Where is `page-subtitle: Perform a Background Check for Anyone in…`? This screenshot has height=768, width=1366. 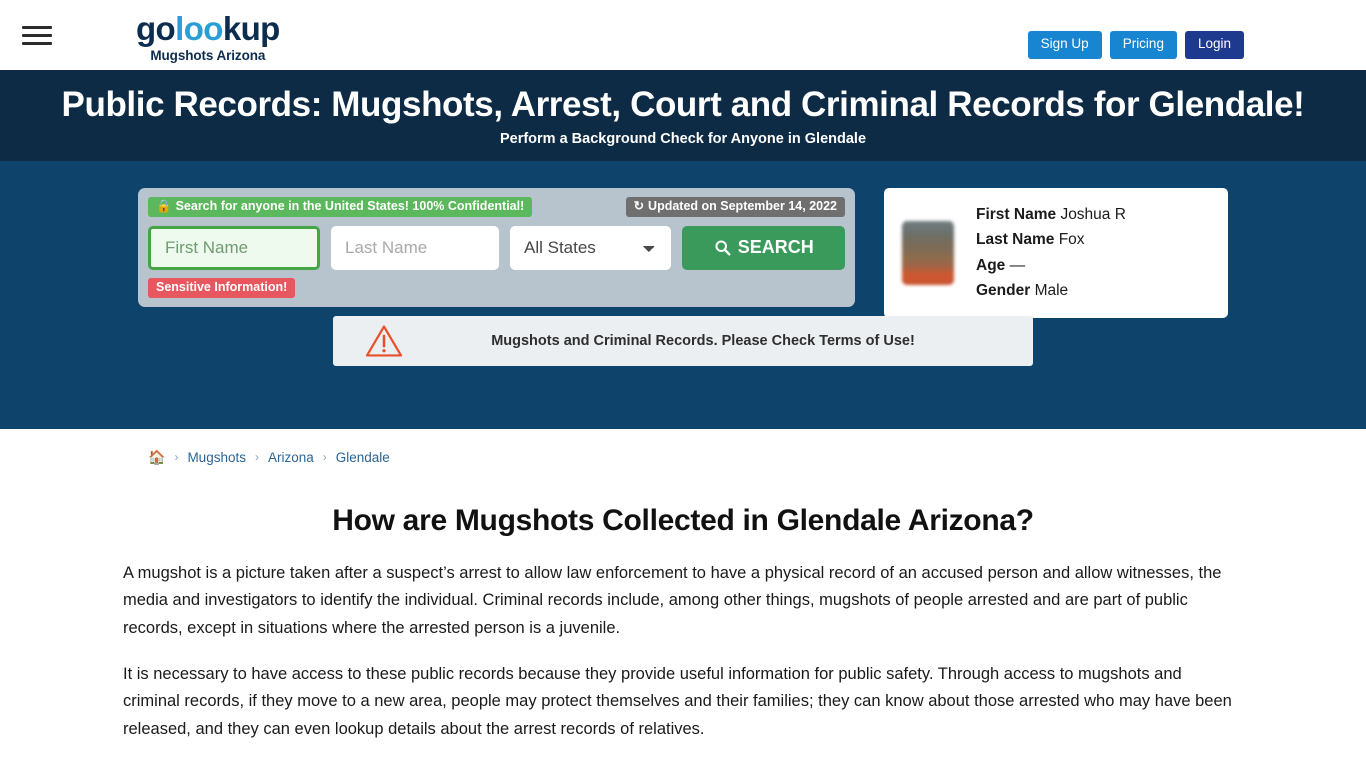 page-subtitle: Perform a Background Check for Anyone in… is located at coordinates (683, 138).